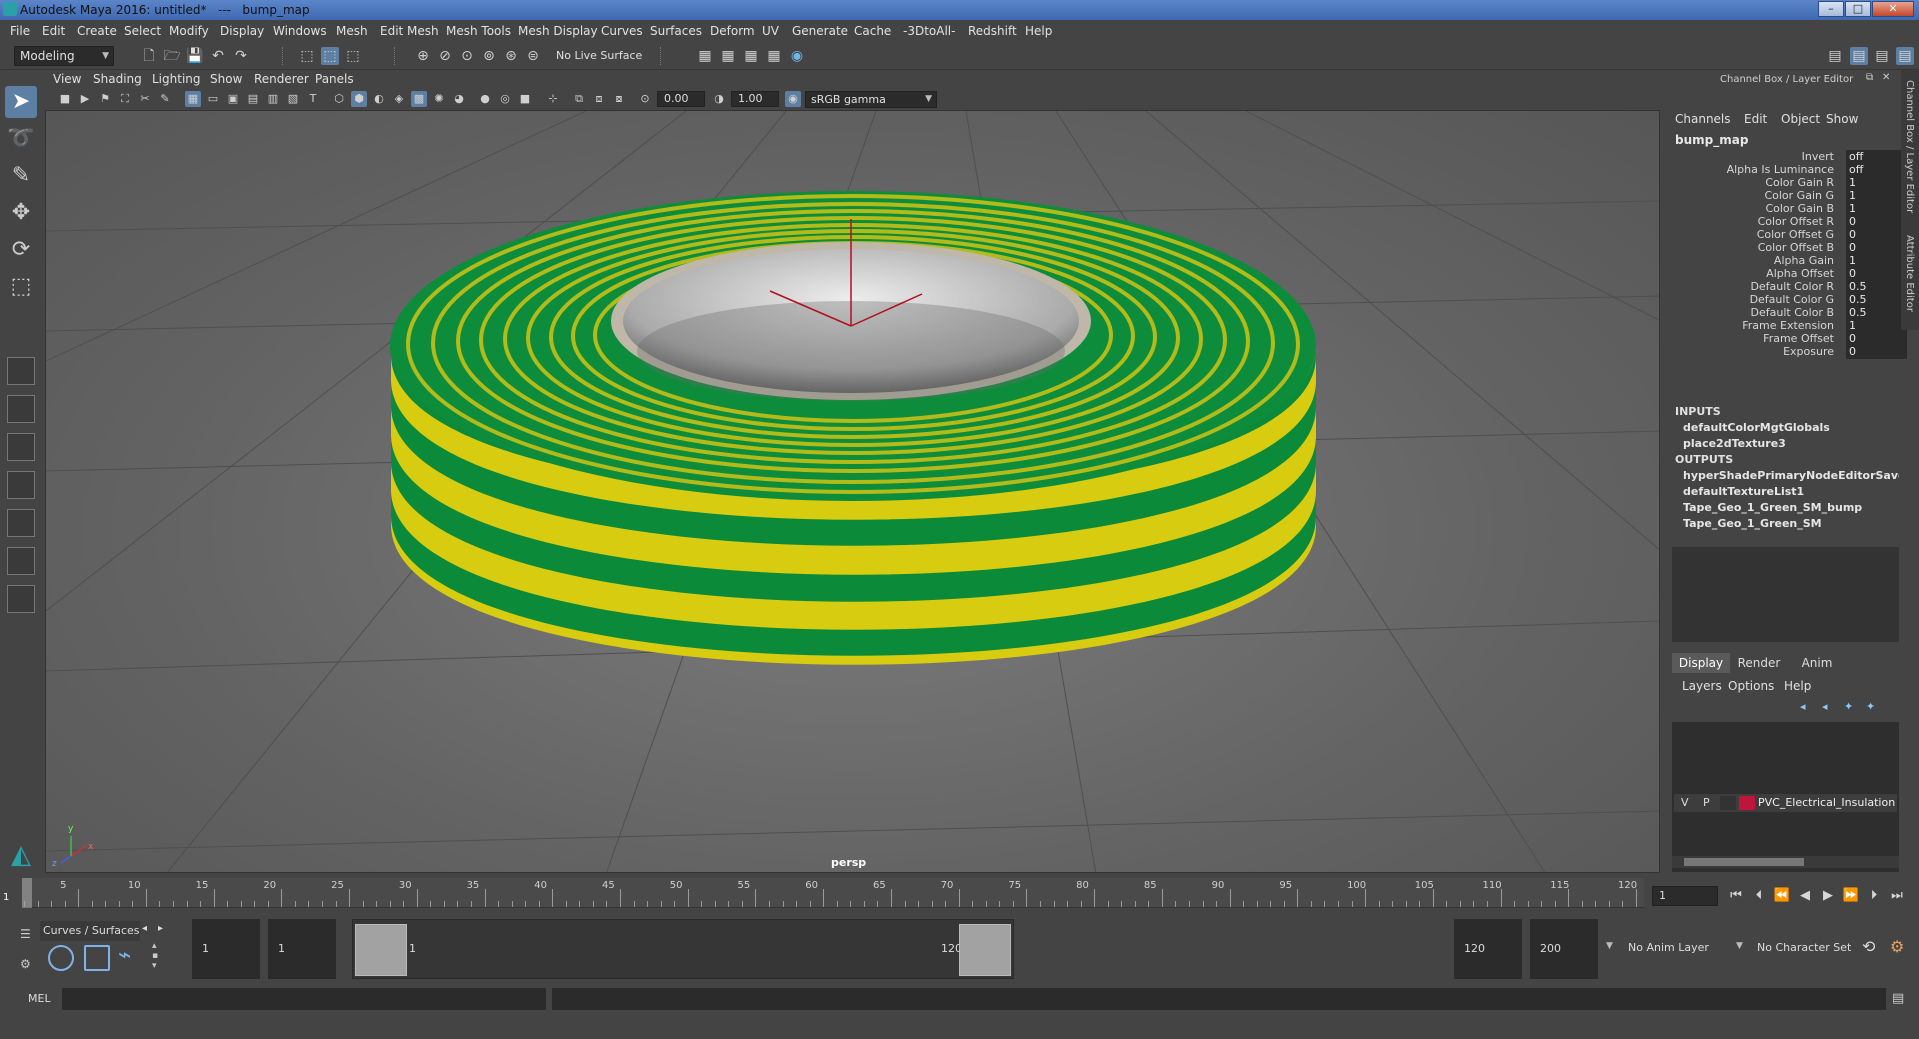 This screenshot has width=1919, height=1039. Describe the element at coordinates (1609, 946) in the screenshot. I see `chevron-down-icon: ▼` at that location.